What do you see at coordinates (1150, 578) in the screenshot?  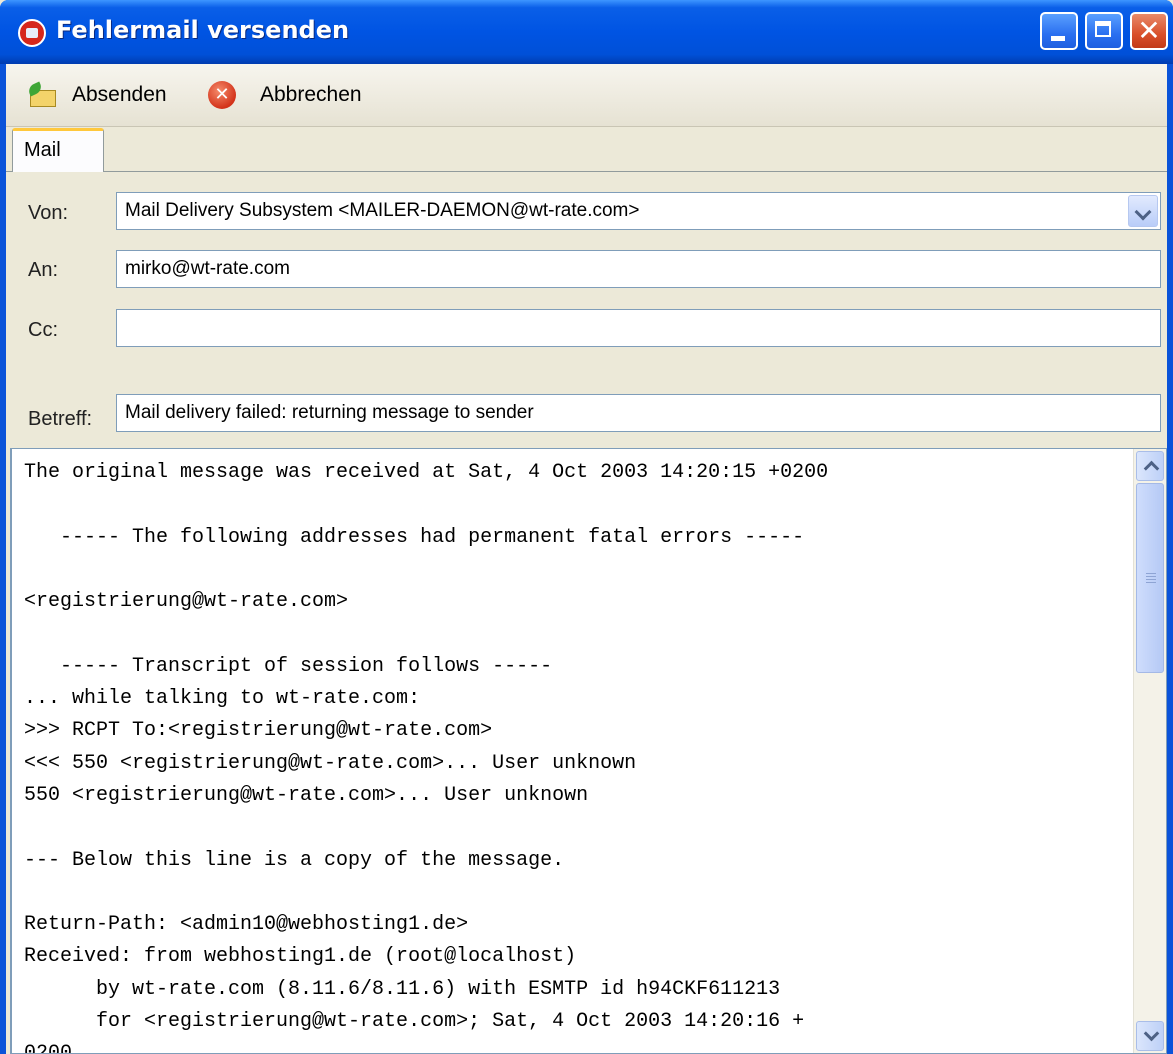 I see `scrollbar-thumb` at bounding box center [1150, 578].